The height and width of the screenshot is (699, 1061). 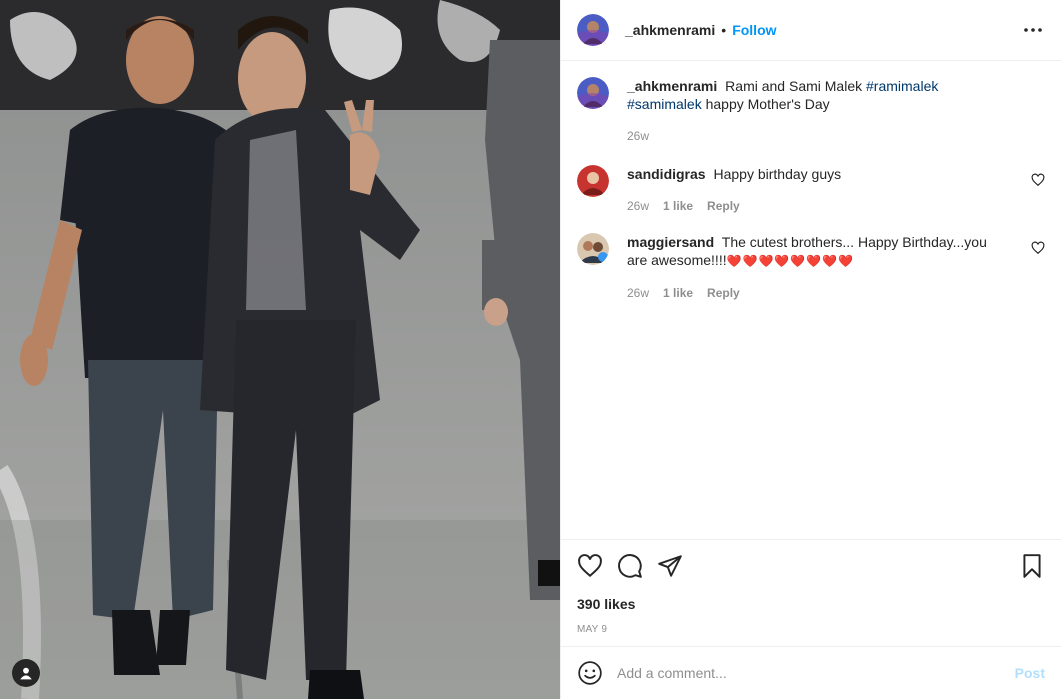 I want to click on more-options-icon, so click(x=1033, y=30).